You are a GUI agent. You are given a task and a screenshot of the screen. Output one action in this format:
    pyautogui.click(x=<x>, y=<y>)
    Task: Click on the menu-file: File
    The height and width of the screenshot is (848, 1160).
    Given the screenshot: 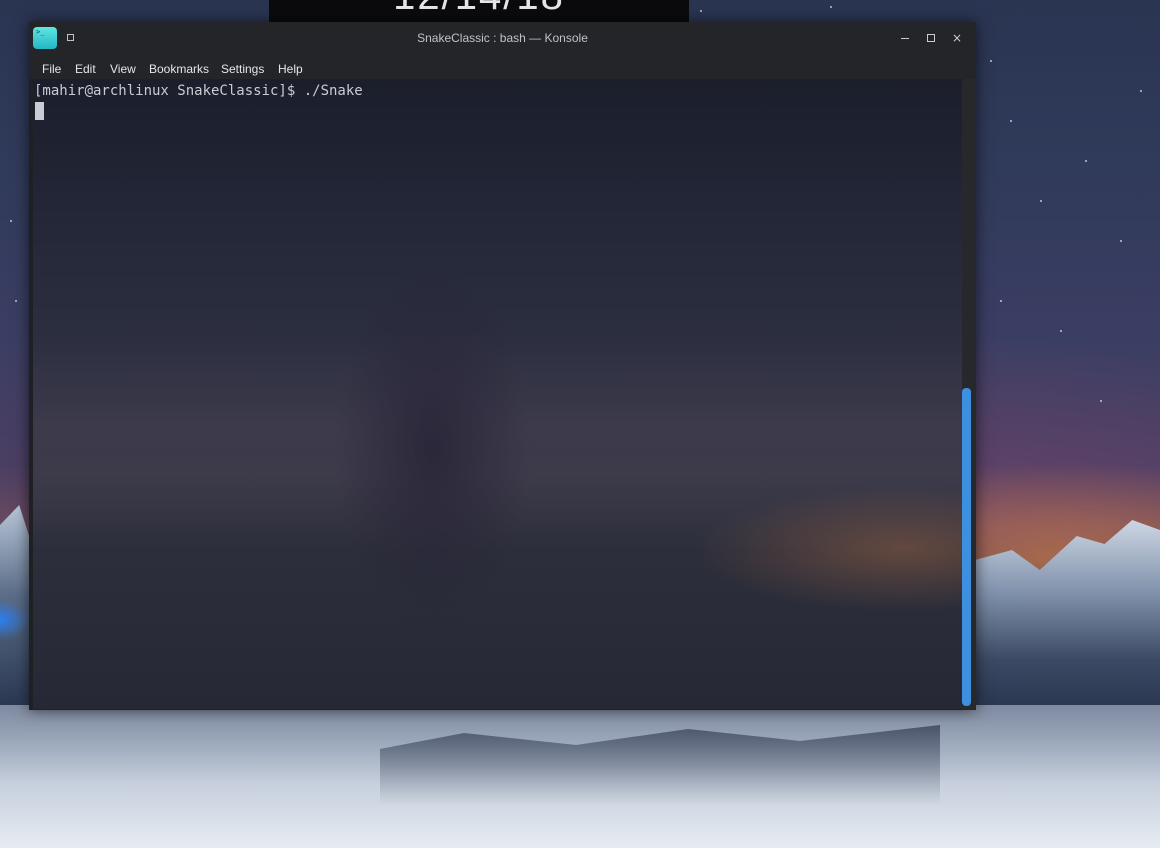 What is the action you would take?
    pyautogui.click(x=51, y=69)
    